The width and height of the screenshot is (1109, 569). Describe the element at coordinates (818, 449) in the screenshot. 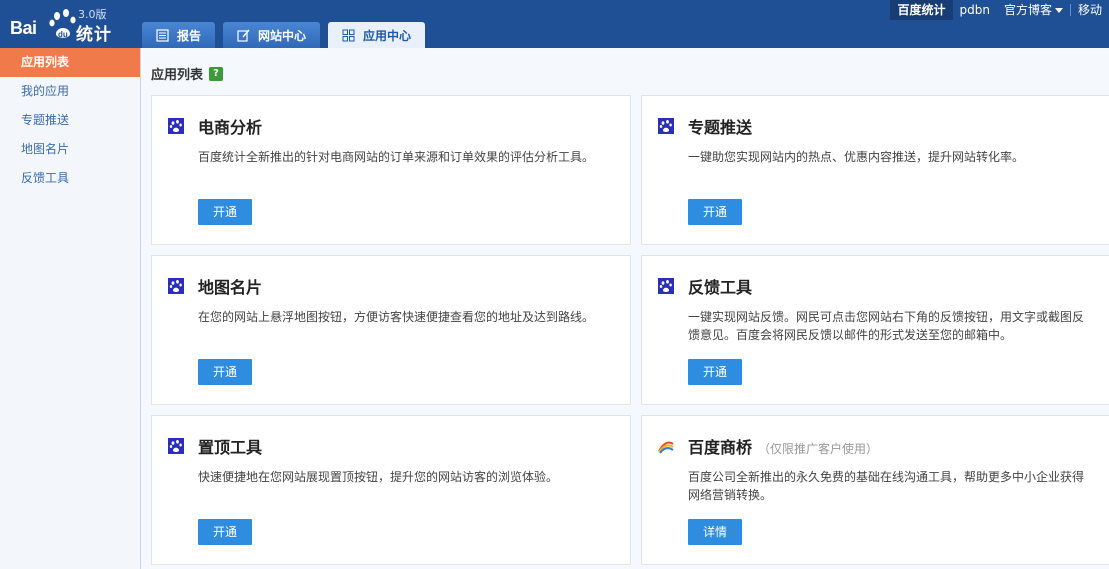

I see `card-title-note: （仅限推广客户使用）` at that location.